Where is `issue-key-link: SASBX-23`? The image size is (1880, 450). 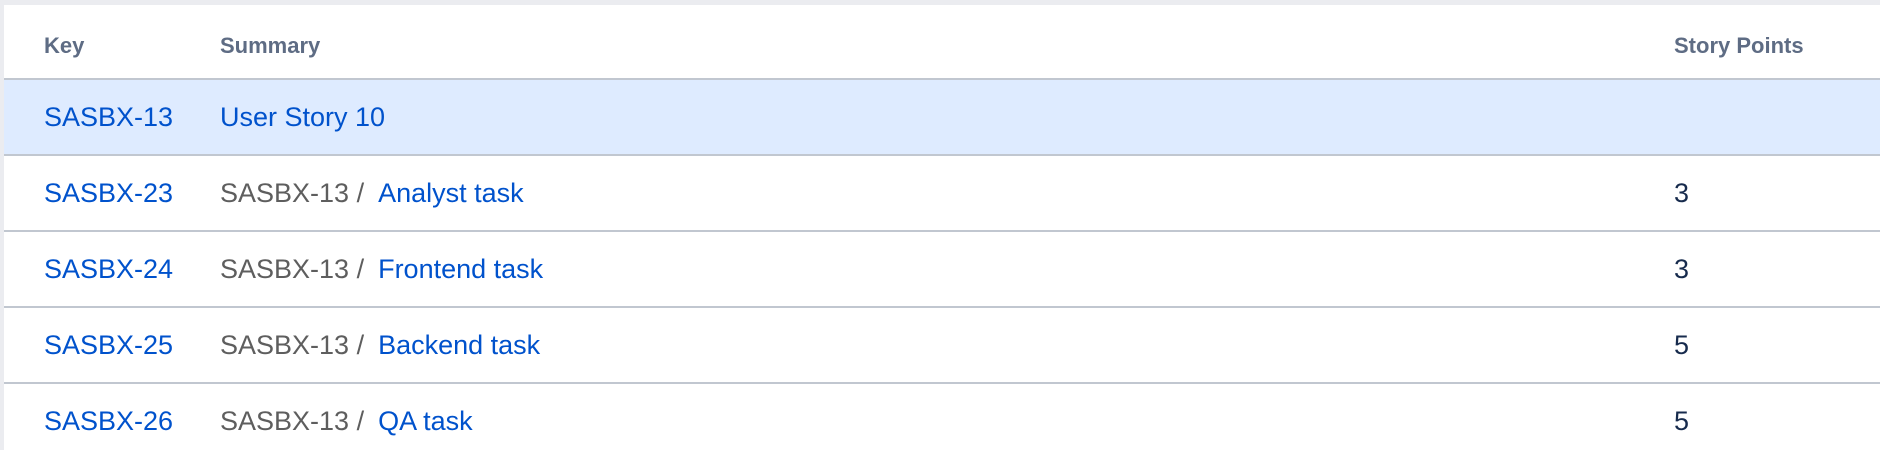 issue-key-link: SASBX-23 is located at coordinates (108, 193).